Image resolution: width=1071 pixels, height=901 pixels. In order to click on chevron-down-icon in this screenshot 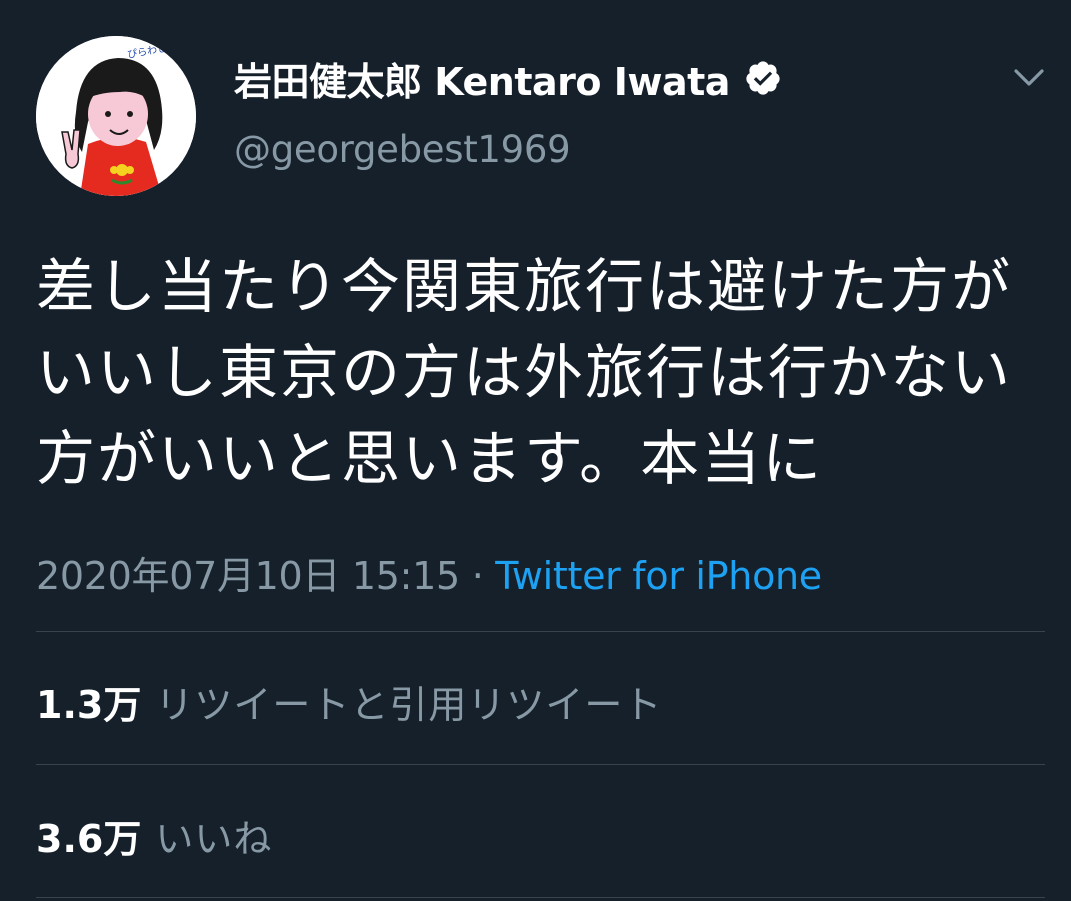, I will do `click(1029, 77)`.